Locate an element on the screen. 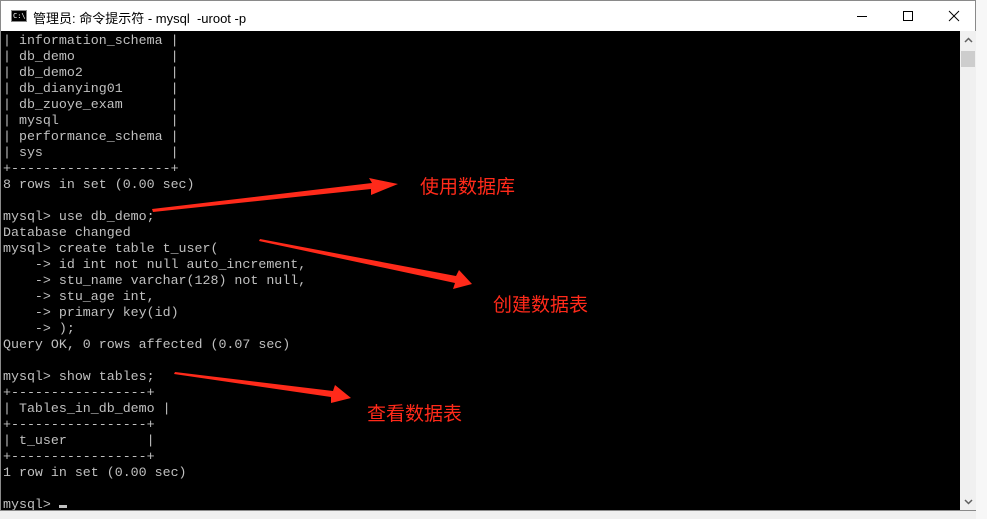 This screenshot has width=987, height=519. console-line: Database changed is located at coordinates (67, 232).